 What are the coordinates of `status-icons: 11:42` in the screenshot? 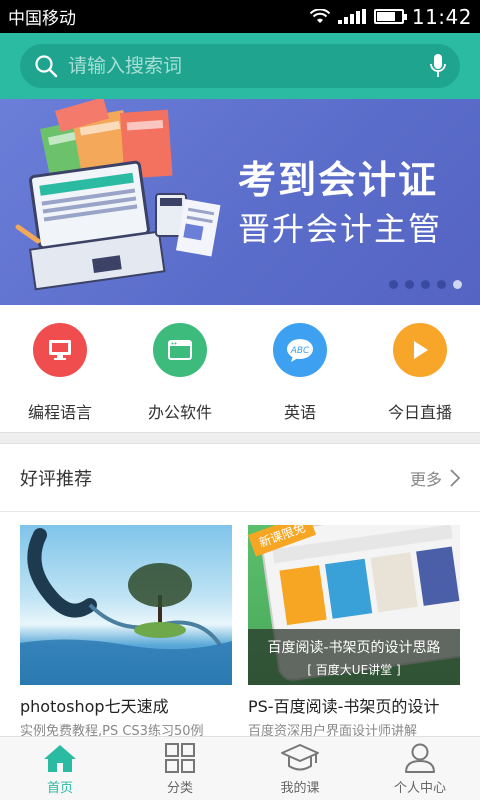 It's located at (390, 16).